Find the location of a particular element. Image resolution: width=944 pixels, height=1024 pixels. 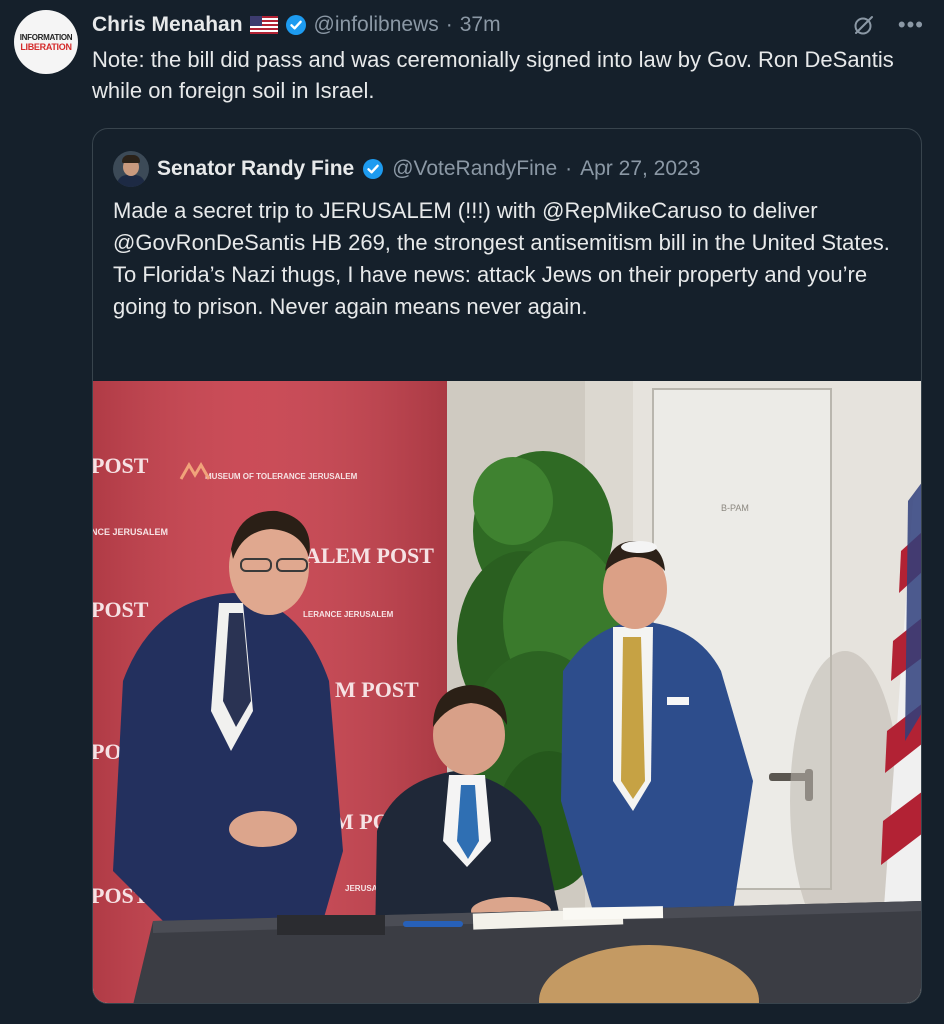

avatar-logo-text-top: INFORMATION is located at coordinates (46, 37).